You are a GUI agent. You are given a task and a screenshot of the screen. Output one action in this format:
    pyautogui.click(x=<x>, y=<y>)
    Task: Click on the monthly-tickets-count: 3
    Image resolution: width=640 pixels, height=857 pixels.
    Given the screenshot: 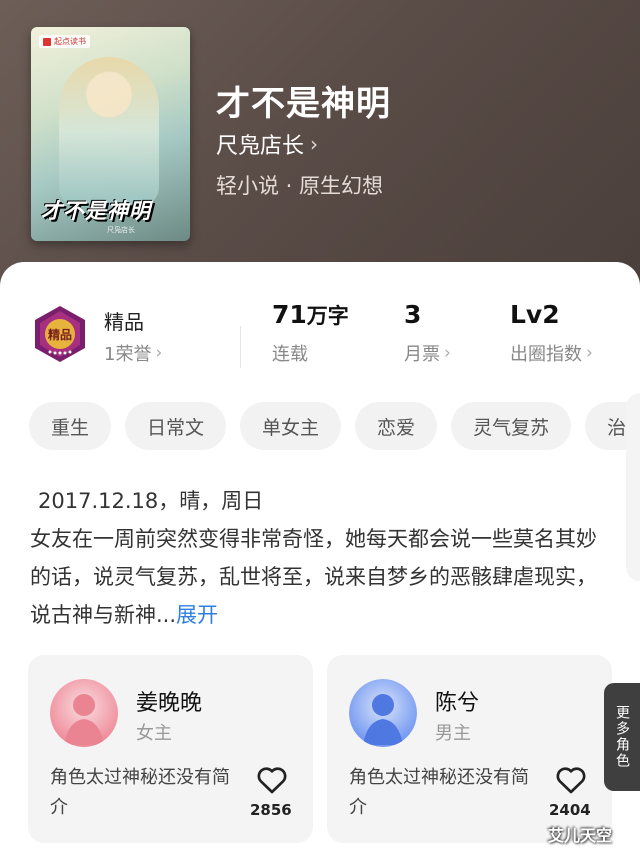 What is the action you would take?
    pyautogui.click(x=413, y=314)
    